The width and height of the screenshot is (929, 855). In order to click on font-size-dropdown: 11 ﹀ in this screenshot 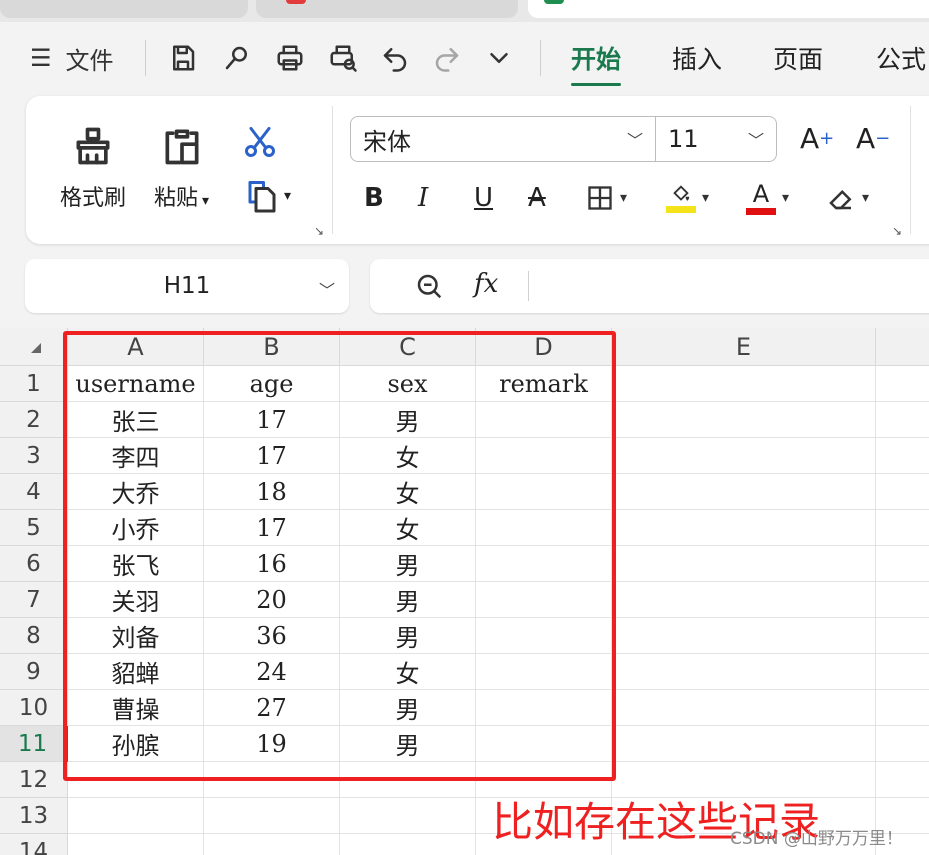, I will do `click(716, 139)`.